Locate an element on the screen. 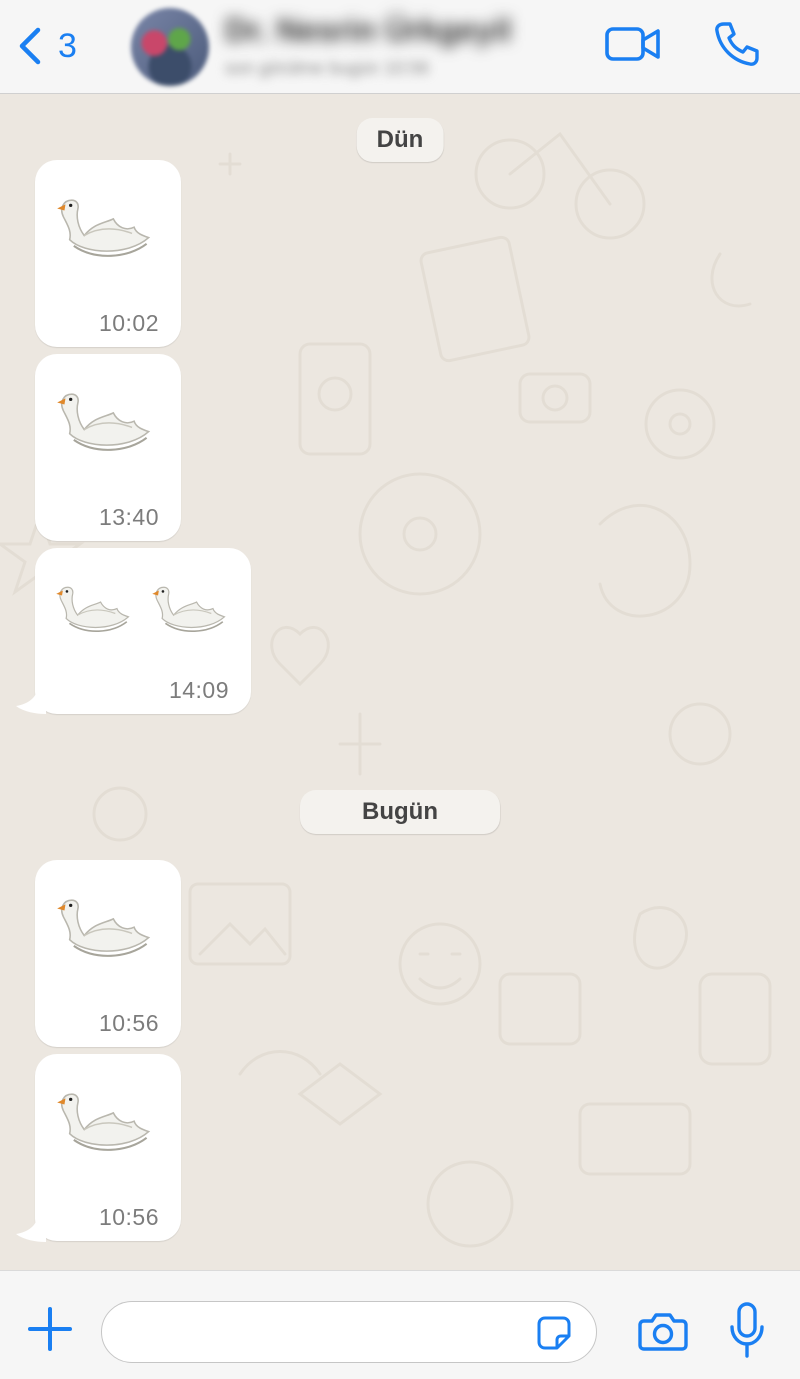 The width and height of the screenshot is (800, 1379). microphone-icon is located at coordinates (747, 1330).